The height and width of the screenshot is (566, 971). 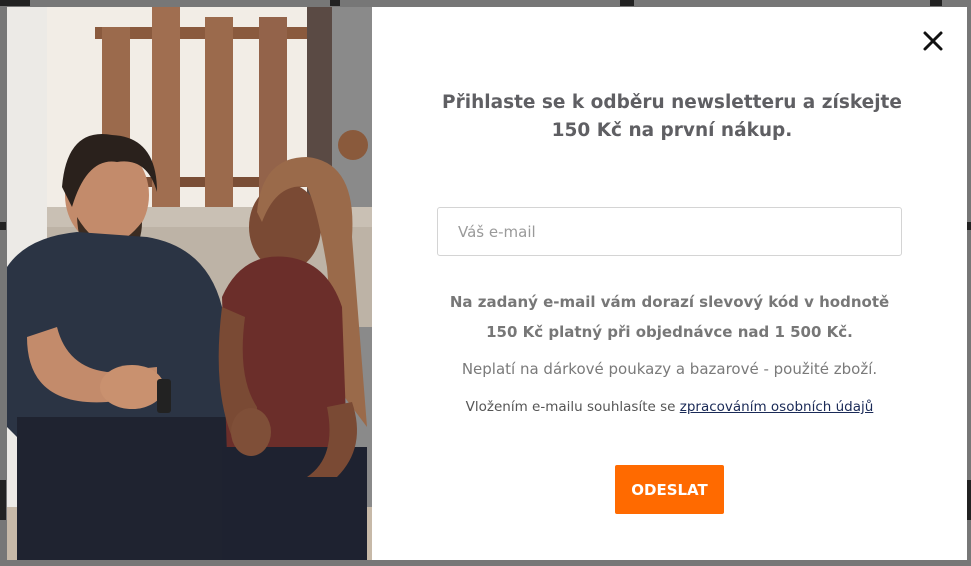 I want to click on submit-button: ODESLAT, so click(x=669, y=489).